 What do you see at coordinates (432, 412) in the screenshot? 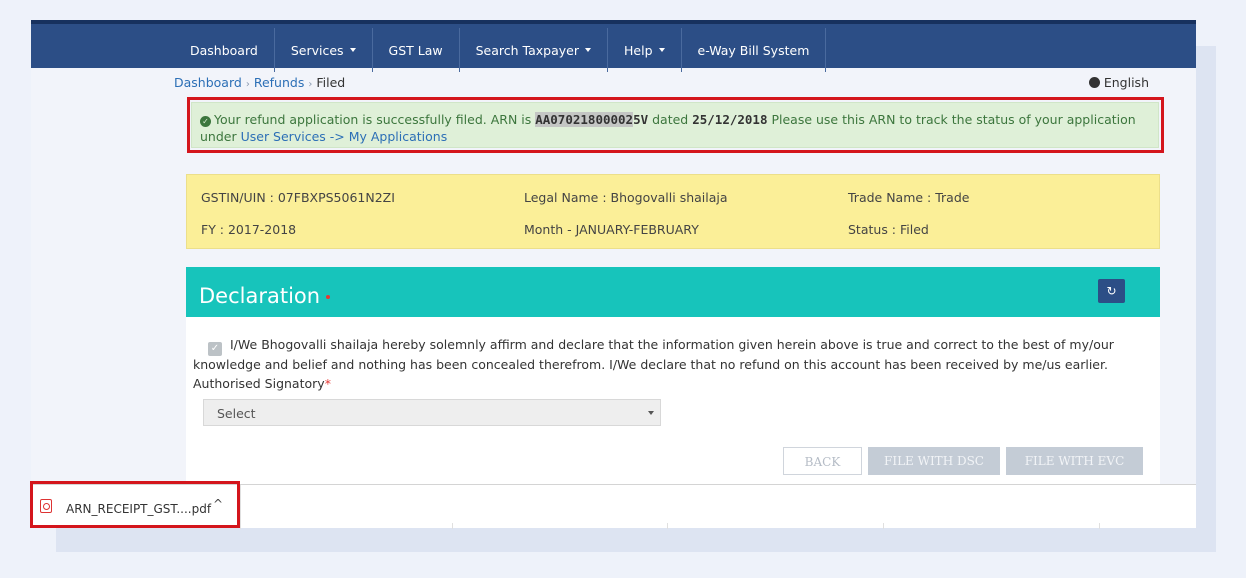
I see `authorised-signatory-select: Select` at bounding box center [432, 412].